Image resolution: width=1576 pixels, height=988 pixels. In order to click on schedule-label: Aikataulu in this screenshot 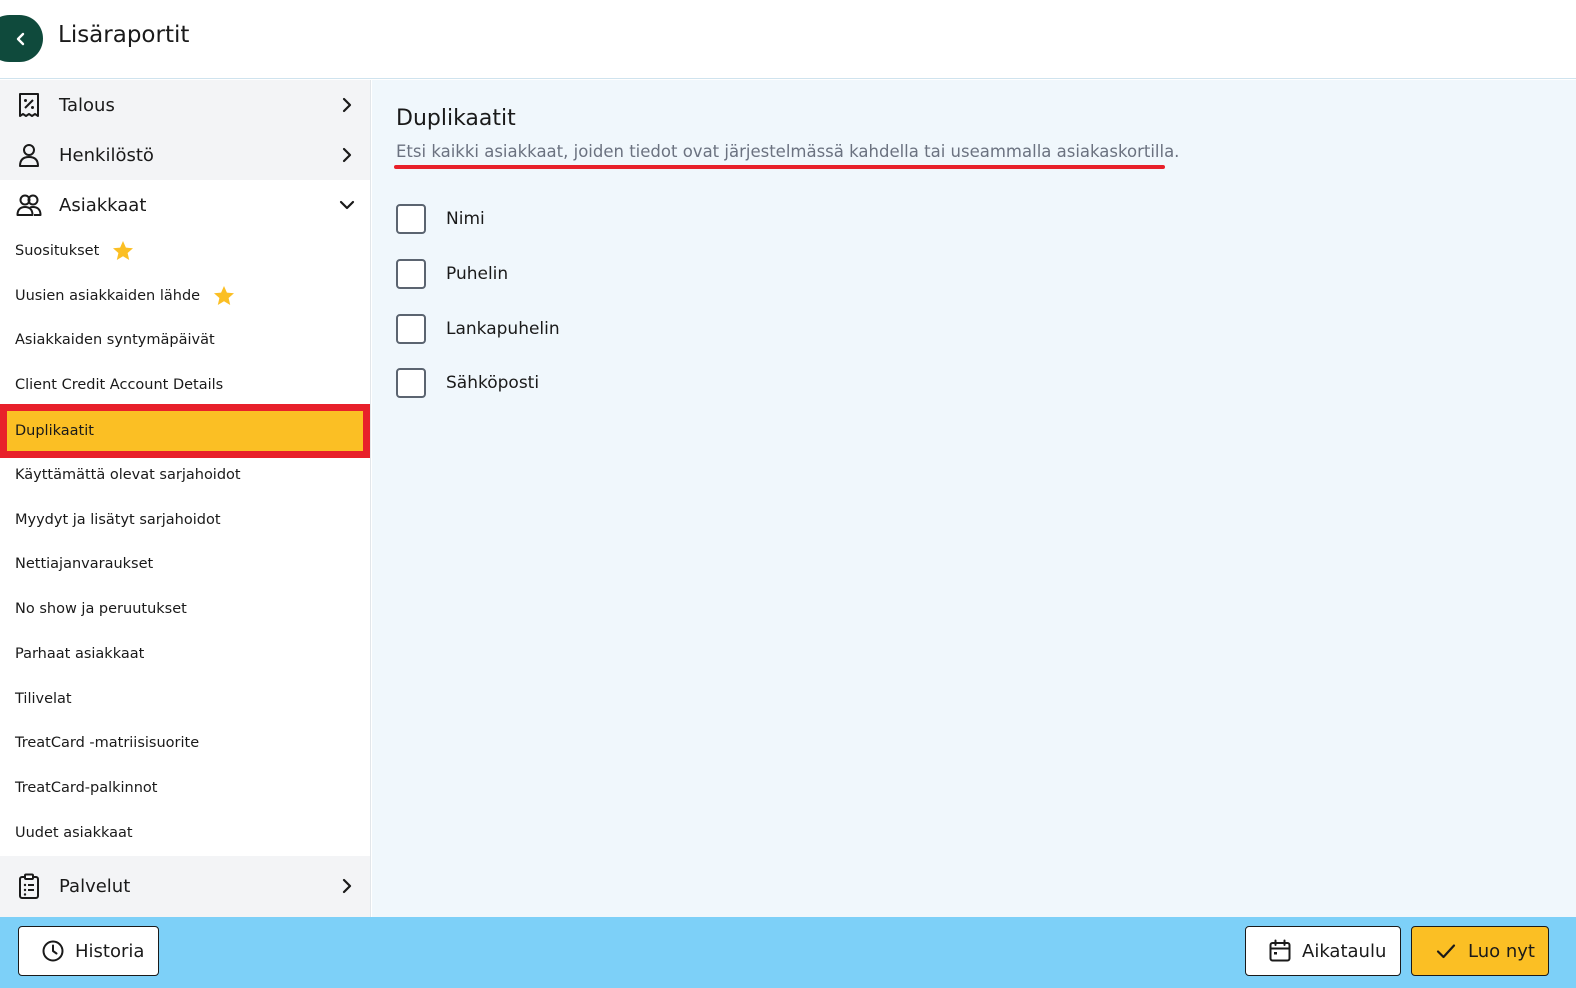, I will do `click(1344, 951)`.